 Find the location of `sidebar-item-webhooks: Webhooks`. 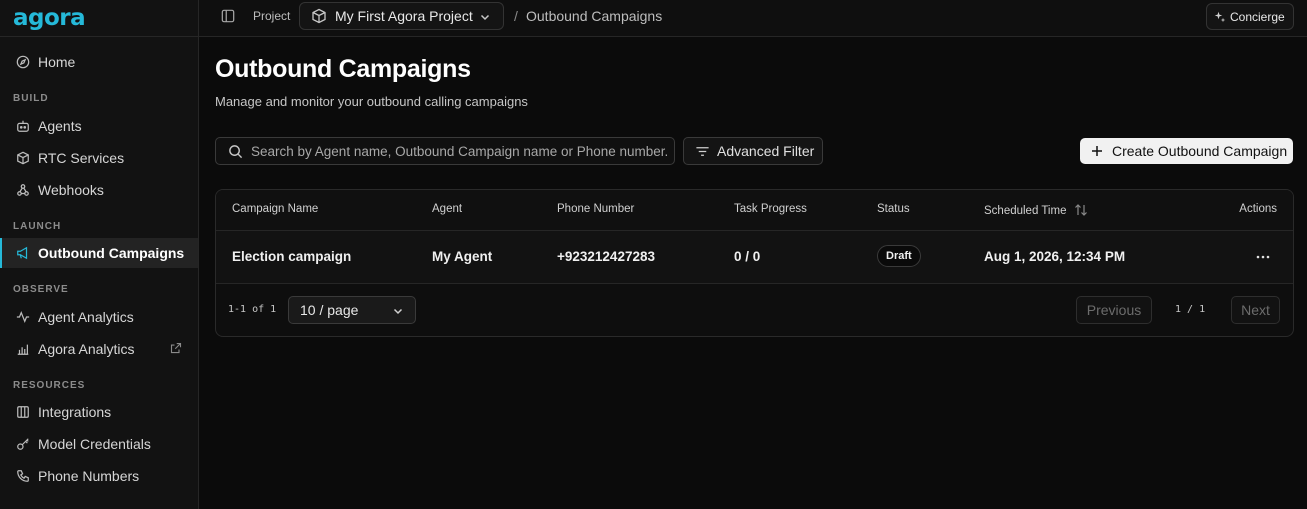

sidebar-item-webhooks: Webhooks is located at coordinates (99, 190).